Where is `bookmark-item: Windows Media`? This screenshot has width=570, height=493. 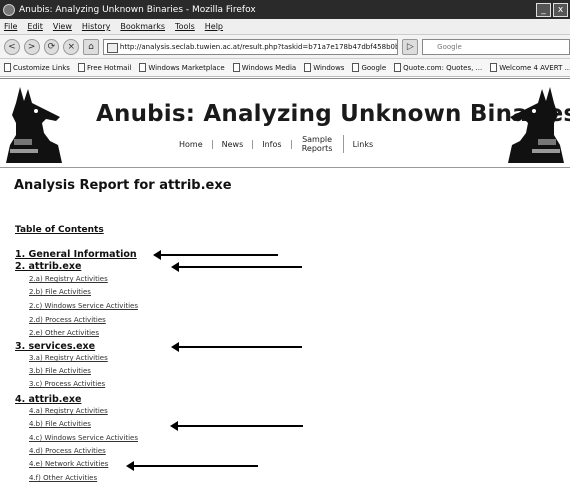 bookmark-item: Windows Media is located at coordinates (264, 67).